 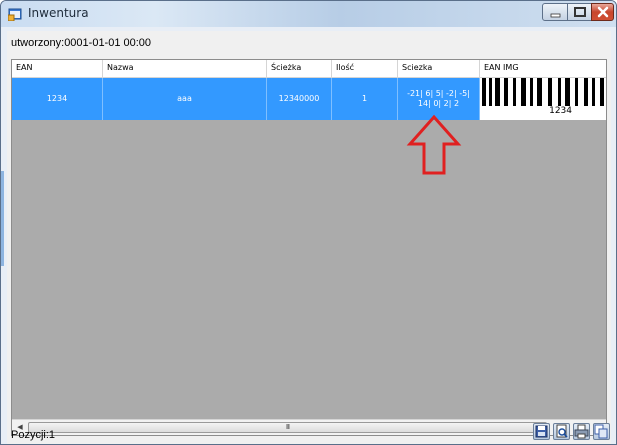 What do you see at coordinates (439, 68) in the screenshot?
I see `column-header-sciezka2: Sciezka` at bounding box center [439, 68].